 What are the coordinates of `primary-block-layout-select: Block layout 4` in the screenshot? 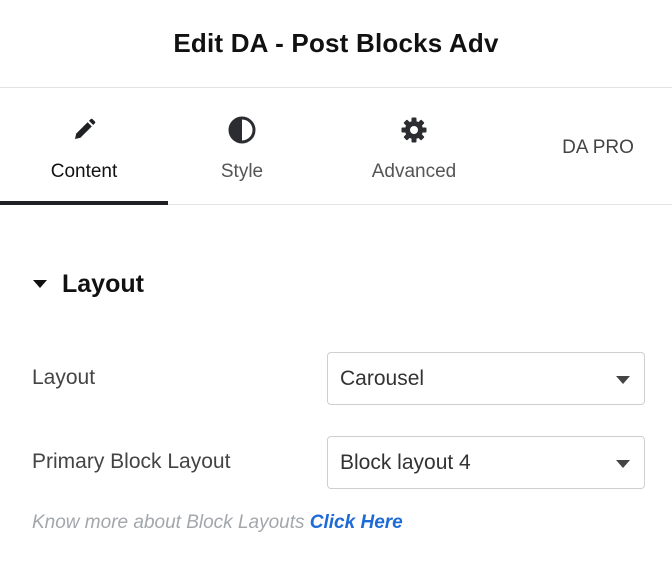 It's located at (486, 462).